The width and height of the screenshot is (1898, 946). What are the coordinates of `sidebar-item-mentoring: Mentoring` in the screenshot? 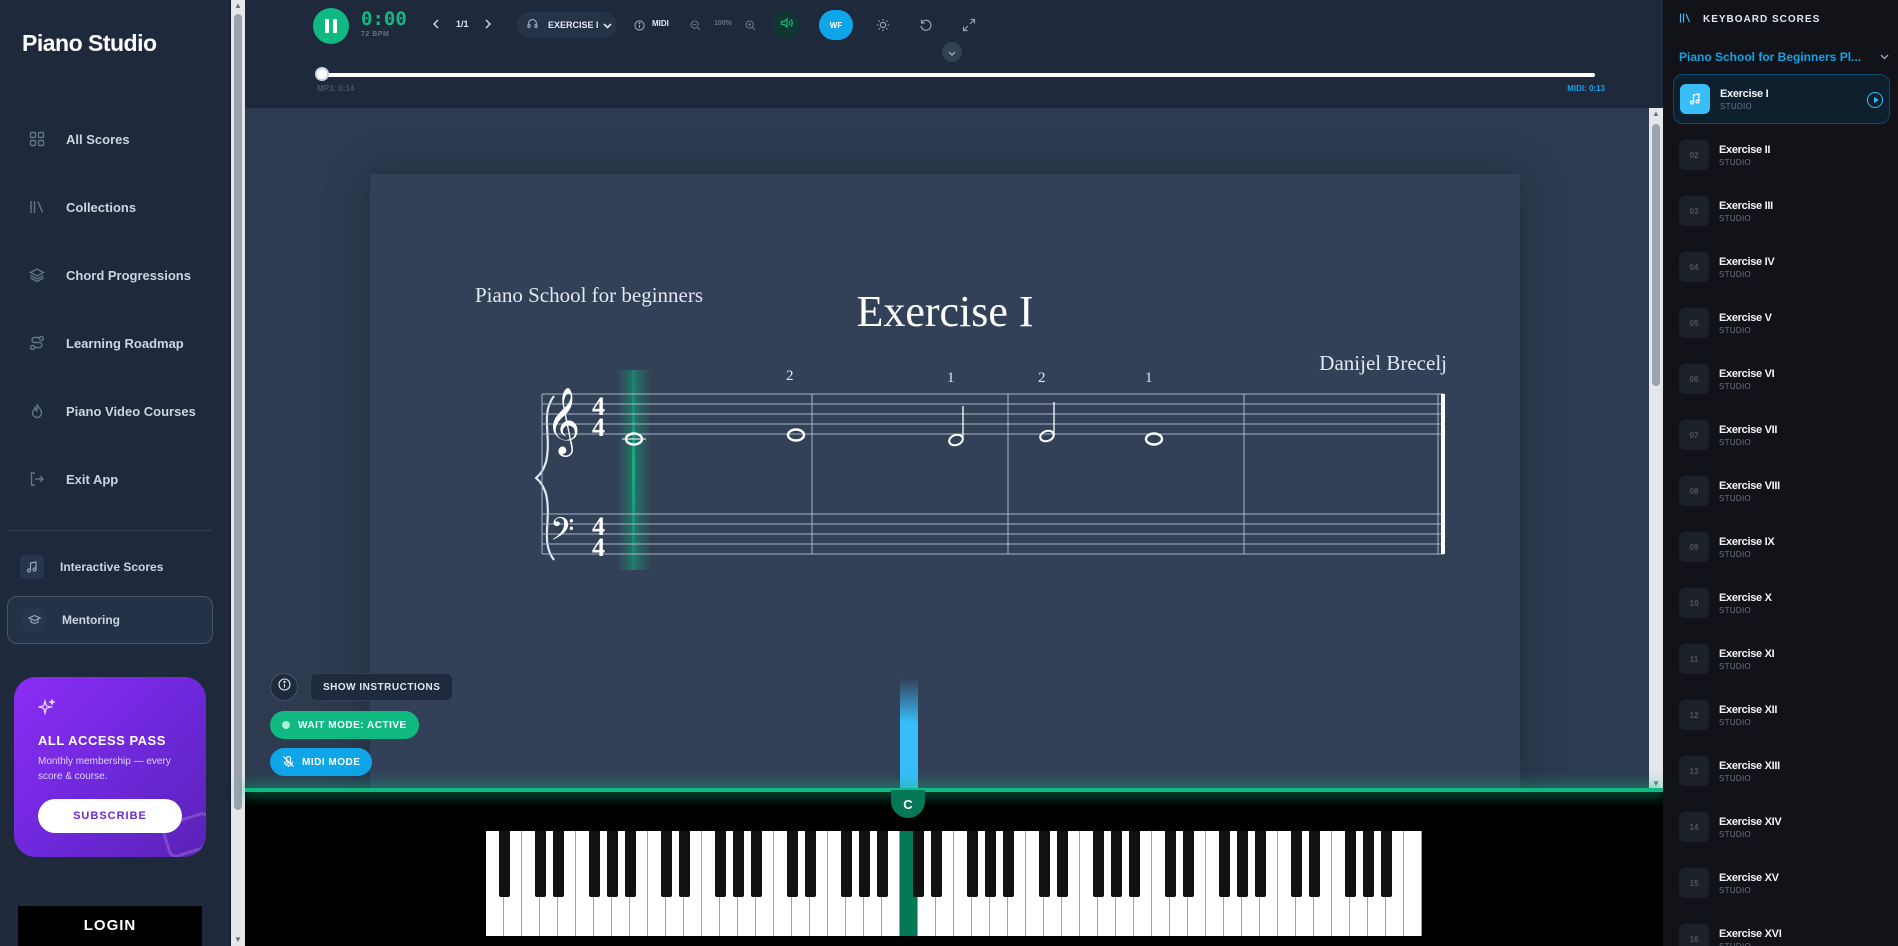 It's located at (71, 620).